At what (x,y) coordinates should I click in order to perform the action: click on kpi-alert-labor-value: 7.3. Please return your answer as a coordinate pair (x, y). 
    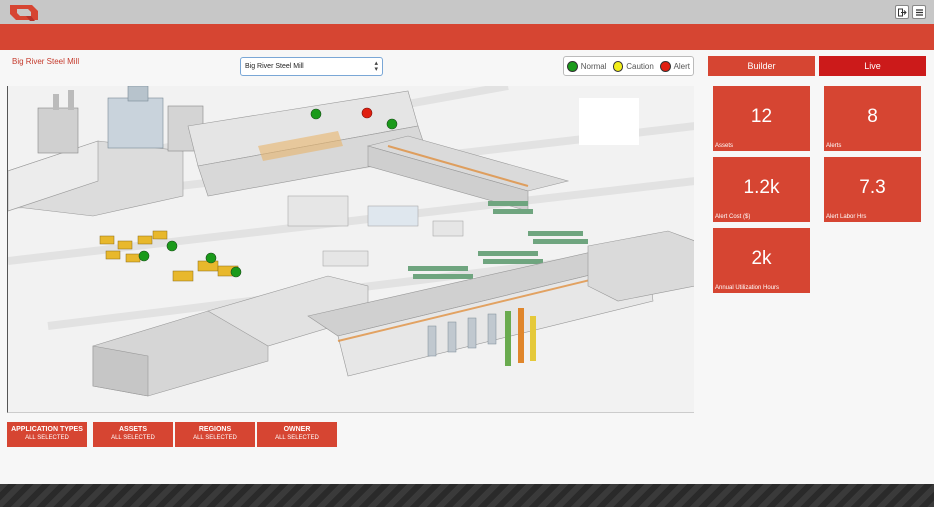
    Looking at the image, I should click on (872, 187).